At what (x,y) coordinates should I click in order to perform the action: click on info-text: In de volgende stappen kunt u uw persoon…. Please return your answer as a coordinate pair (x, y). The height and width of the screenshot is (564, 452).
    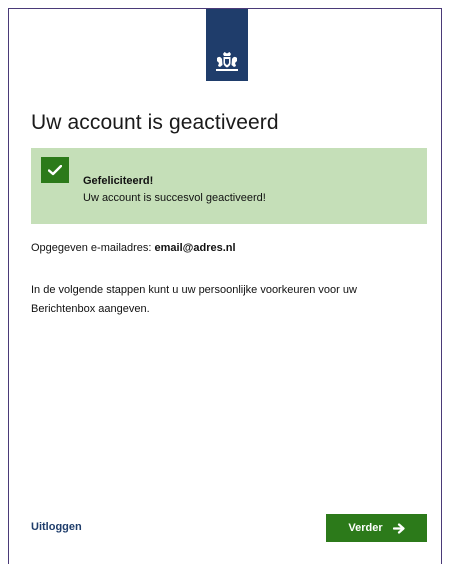
    Looking at the image, I should click on (194, 299).